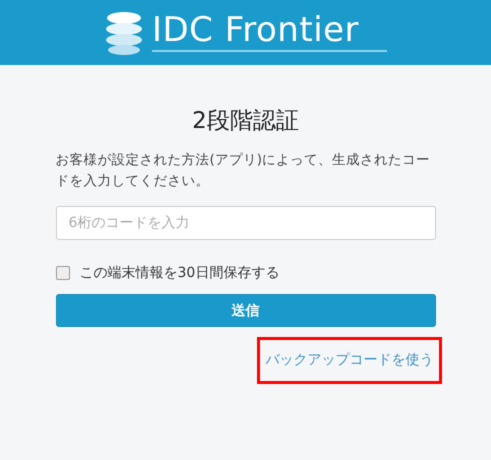 The height and width of the screenshot is (460, 491). I want to click on remember-checkbox, so click(63, 273).